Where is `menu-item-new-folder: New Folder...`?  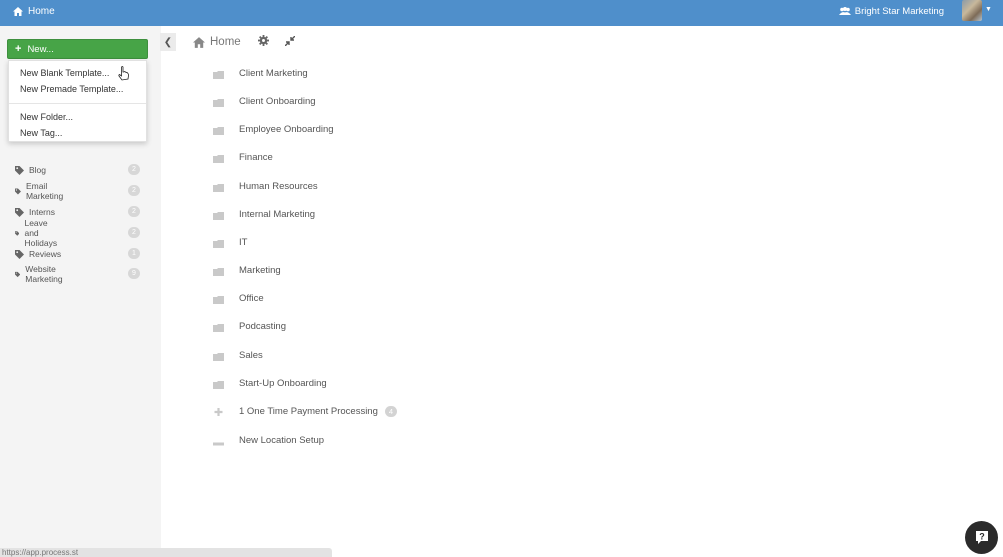
menu-item-new-folder: New Folder... is located at coordinates (46, 117).